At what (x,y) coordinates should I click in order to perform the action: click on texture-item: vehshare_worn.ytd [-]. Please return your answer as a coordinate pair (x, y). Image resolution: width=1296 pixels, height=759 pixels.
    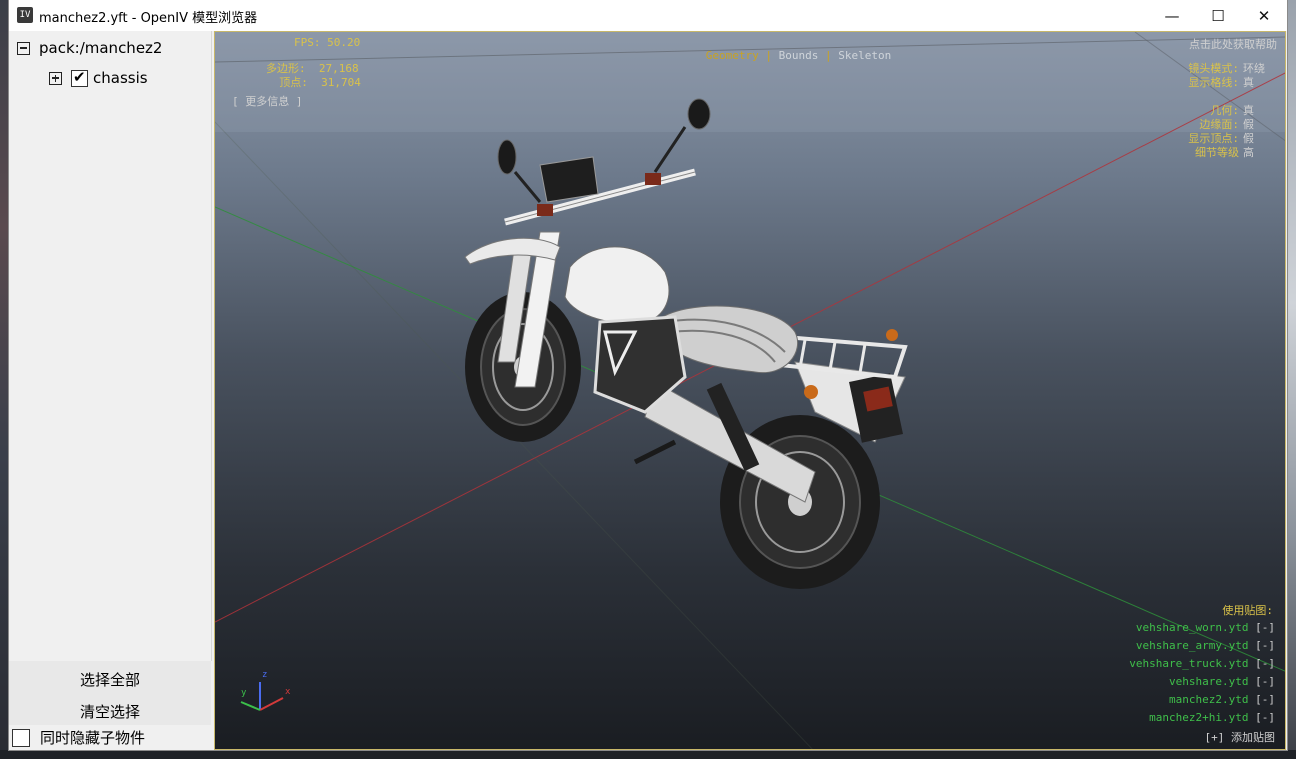
    Looking at the image, I should click on (1205, 627).